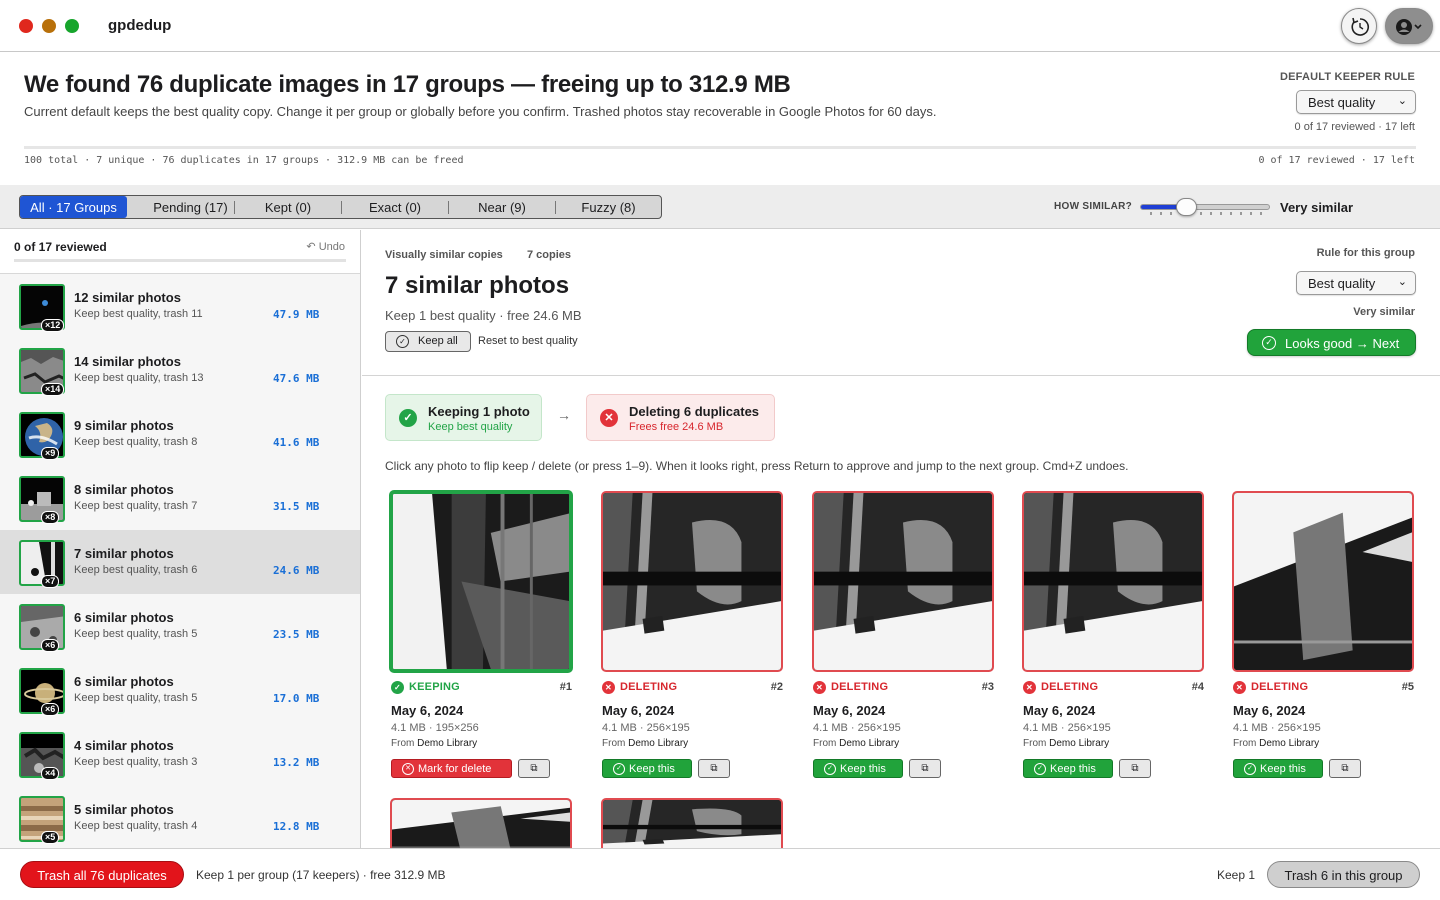 Image resolution: width=1440 pixels, height=900 pixels. Describe the element at coordinates (1040, 769) in the screenshot. I see `check-circle-icon: ✓` at that location.